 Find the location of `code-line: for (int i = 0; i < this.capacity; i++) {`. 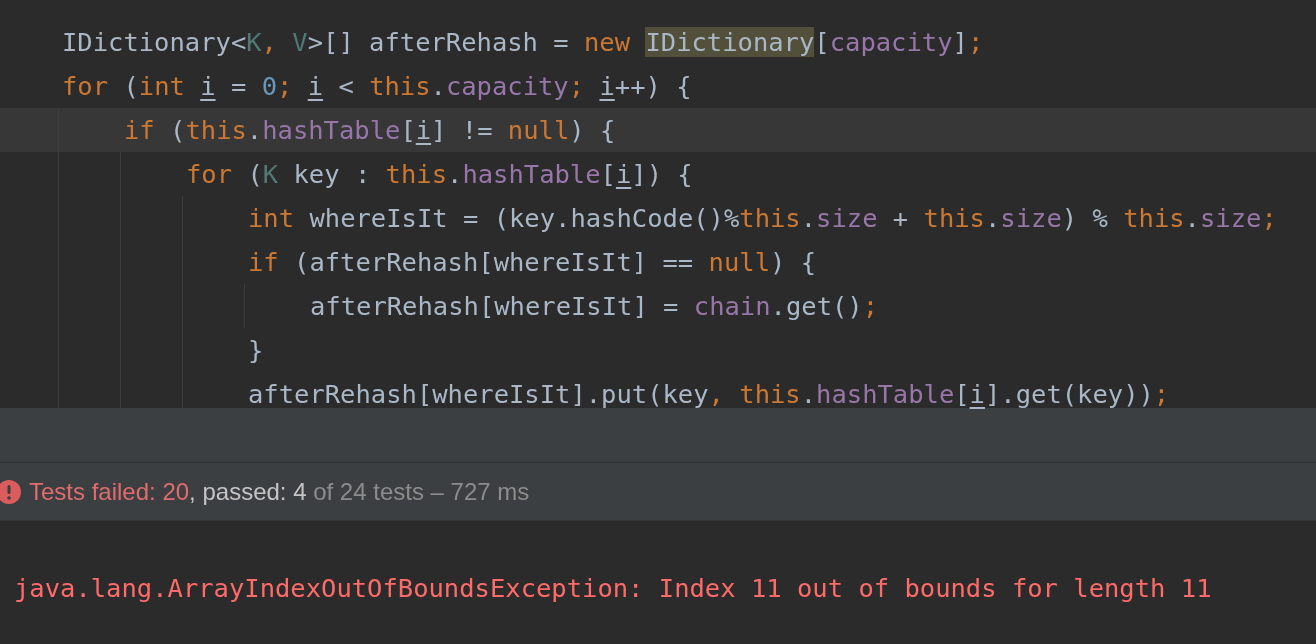

code-line: for (int i = 0; i < this.capacity; i++) { is located at coordinates (377, 86).